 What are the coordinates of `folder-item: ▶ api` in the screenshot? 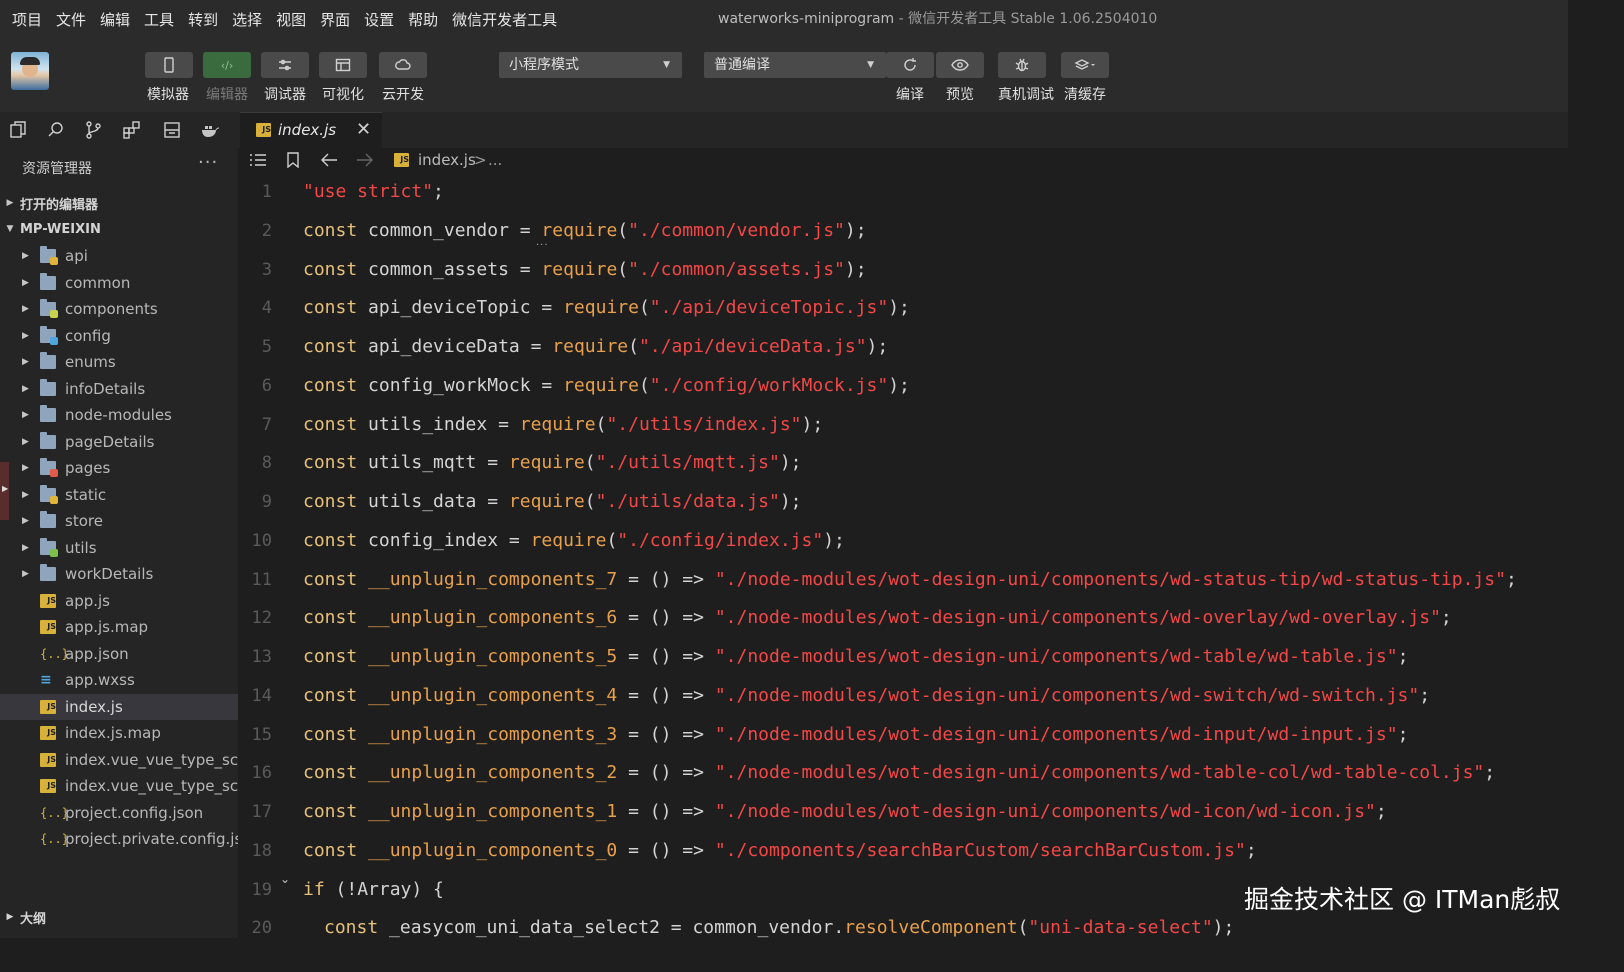 It's located at (119, 256).